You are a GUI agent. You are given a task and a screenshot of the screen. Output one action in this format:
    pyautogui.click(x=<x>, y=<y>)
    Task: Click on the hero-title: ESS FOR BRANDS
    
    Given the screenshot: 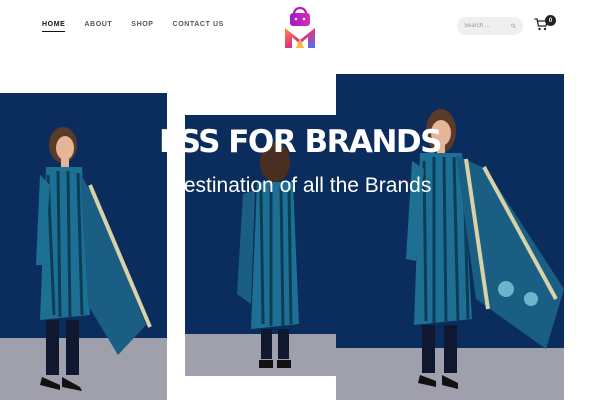 What is the action you would take?
    pyautogui.click(x=300, y=142)
    